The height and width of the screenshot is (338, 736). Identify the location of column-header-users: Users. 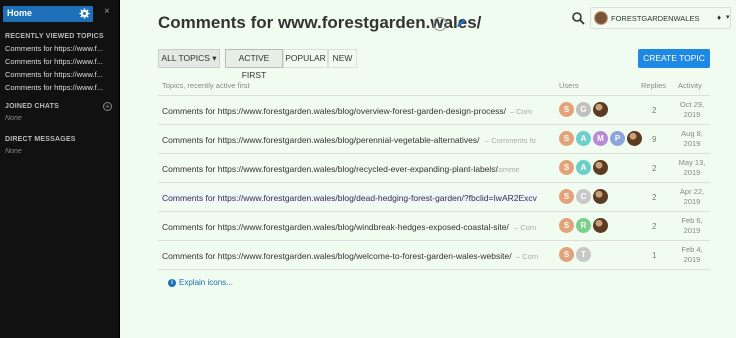
(569, 85).